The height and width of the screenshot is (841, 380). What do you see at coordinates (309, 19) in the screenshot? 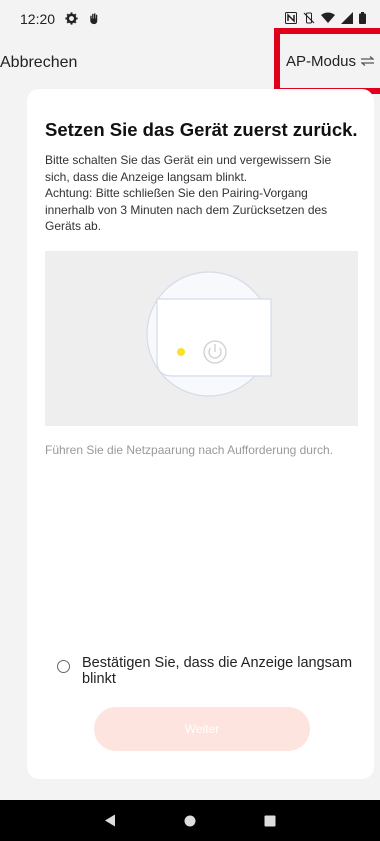
I see `vibrate-off-icon` at bounding box center [309, 19].